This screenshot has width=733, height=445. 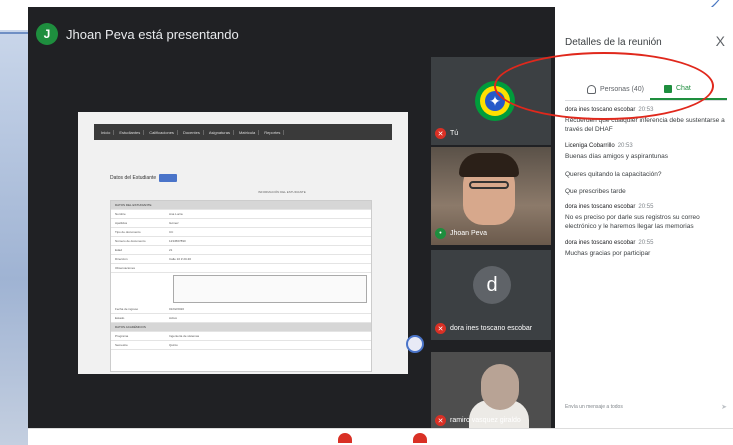 What do you see at coordinates (120, 318) in the screenshot?
I see `form-row-label: Estado` at bounding box center [120, 318].